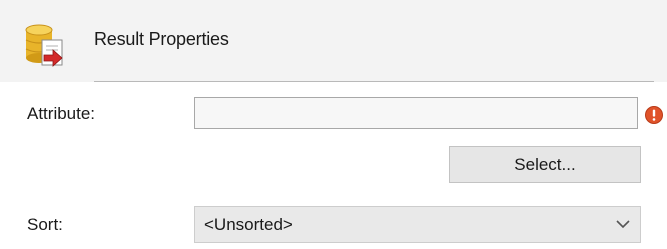 The height and width of the screenshot is (249, 667). I want to click on error-icon, so click(654, 115).